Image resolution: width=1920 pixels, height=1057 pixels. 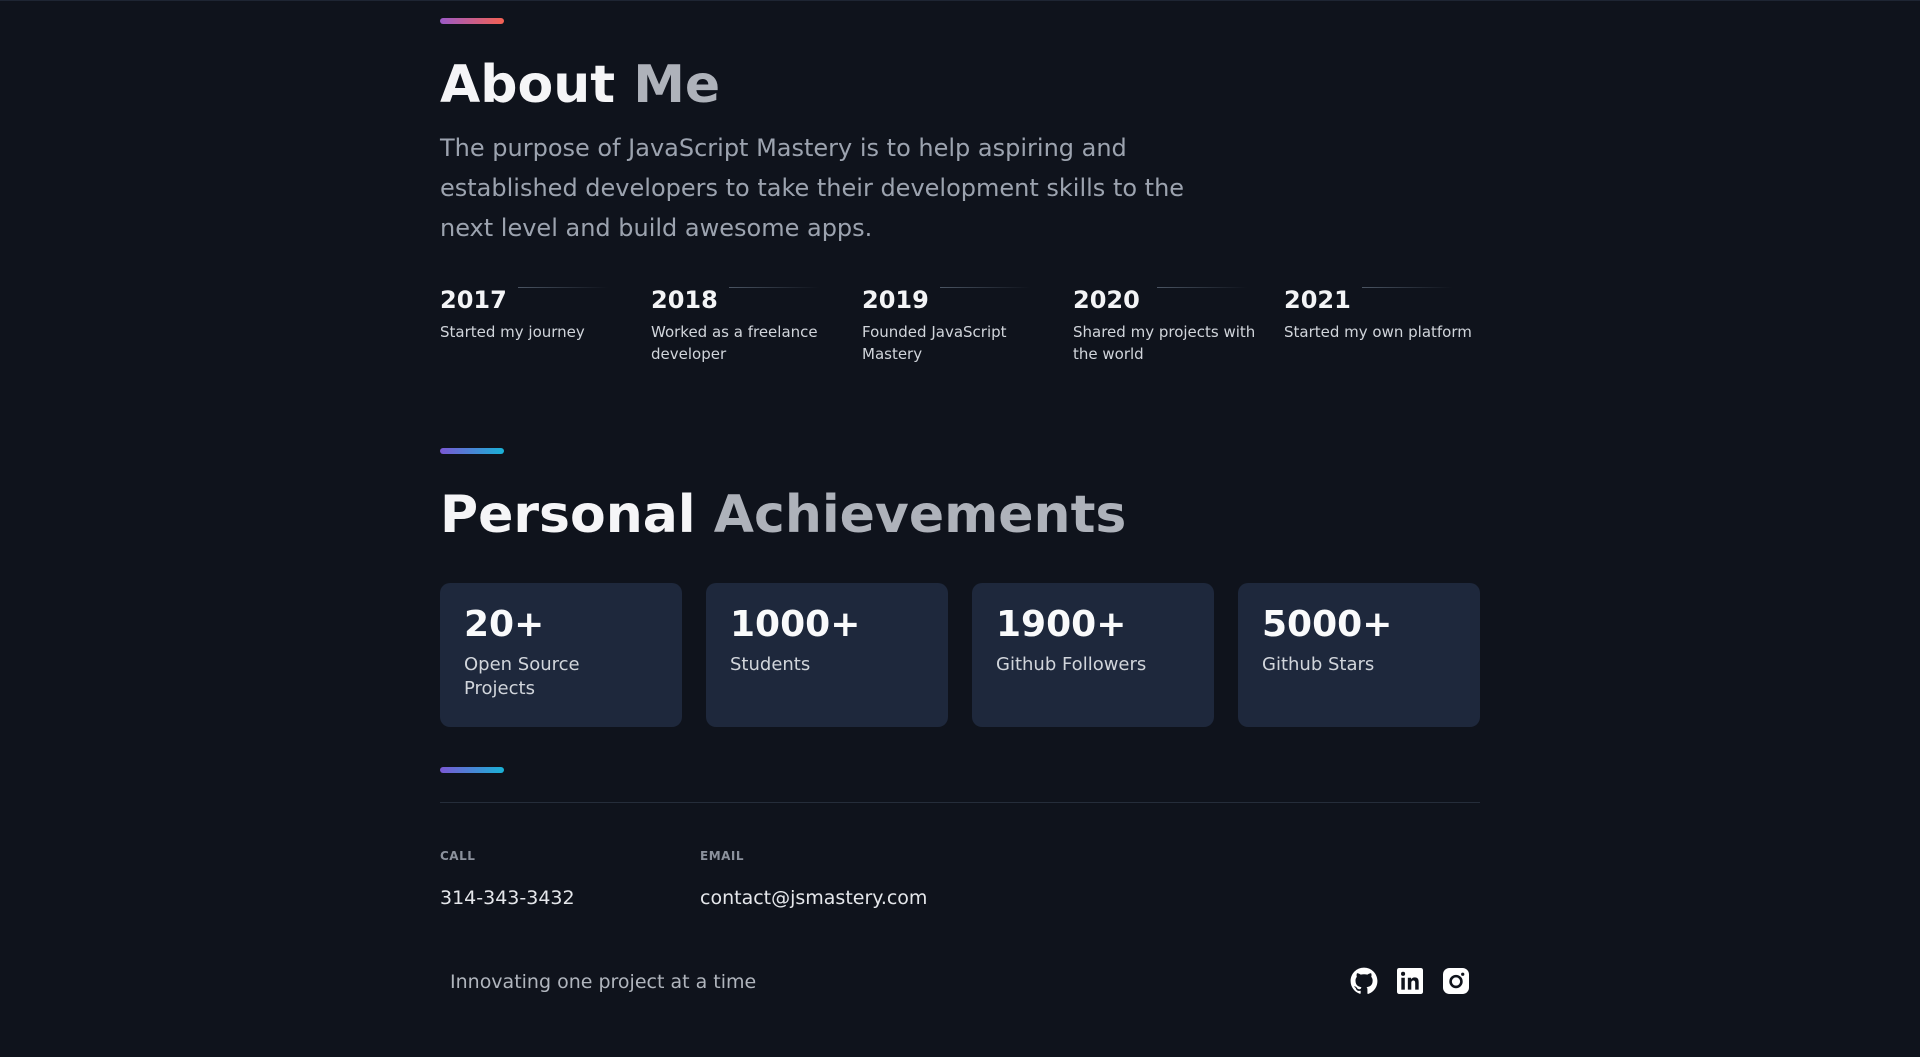 I want to click on stat-card: 20+ Open Source Projects, so click(x=561, y=655).